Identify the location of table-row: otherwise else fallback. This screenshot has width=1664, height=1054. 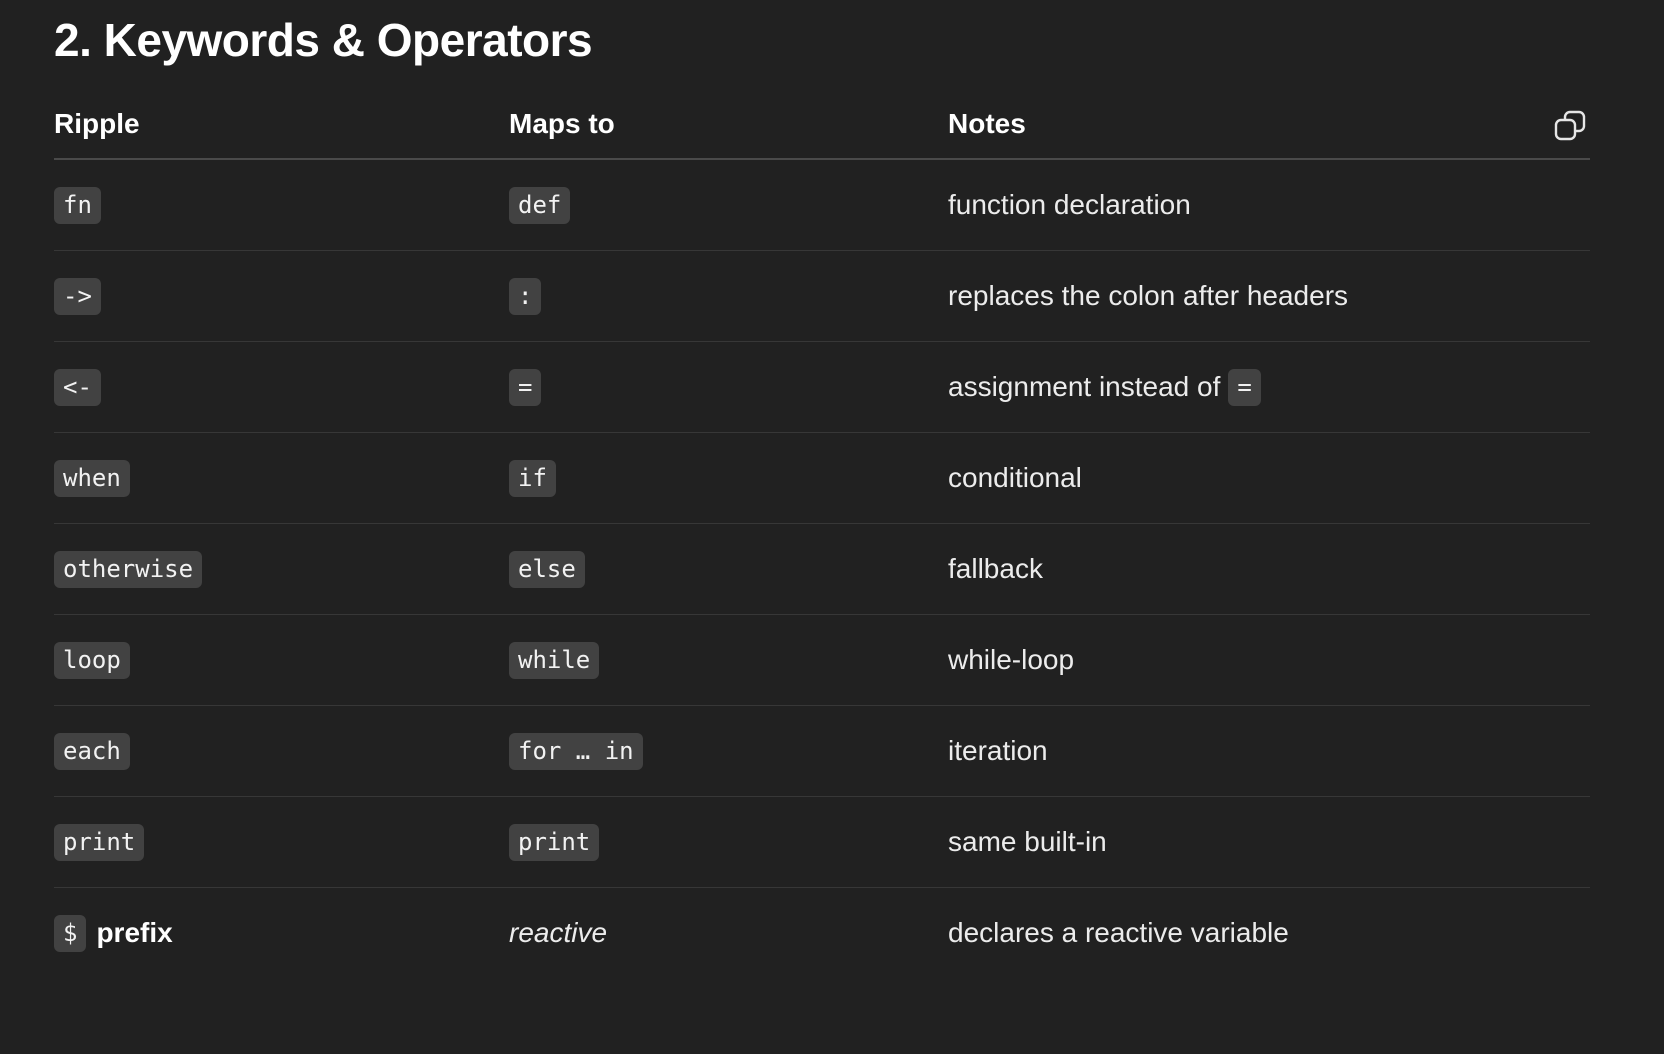
(822, 569).